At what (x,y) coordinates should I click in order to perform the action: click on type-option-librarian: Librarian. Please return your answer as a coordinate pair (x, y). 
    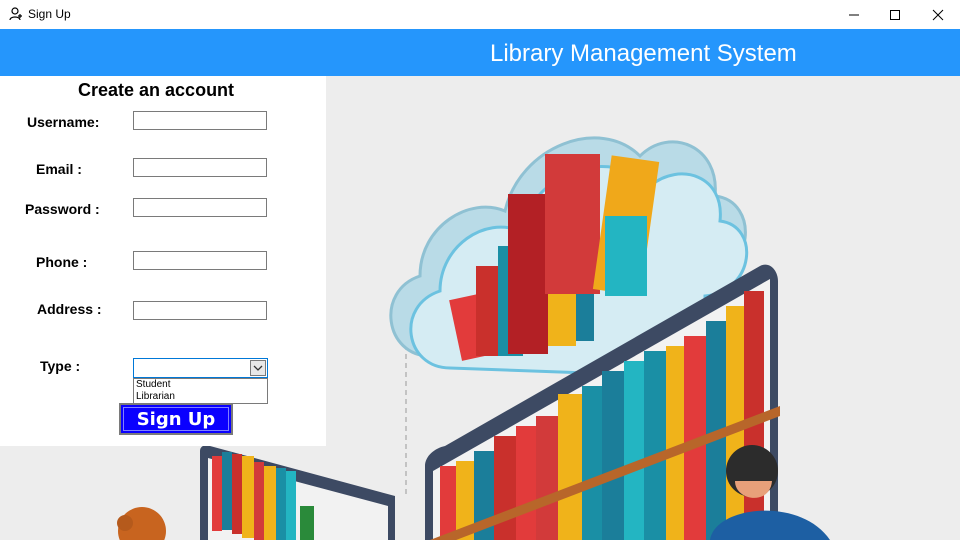
    Looking at the image, I should click on (200, 397).